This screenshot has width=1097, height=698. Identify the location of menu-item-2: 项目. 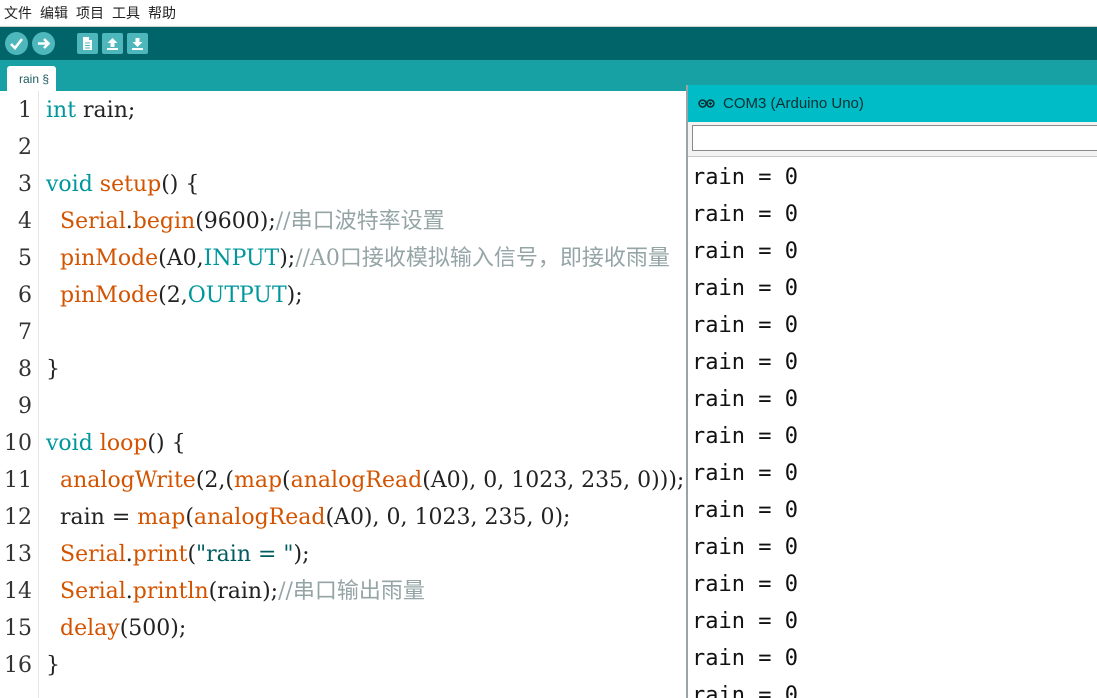
(90, 13).